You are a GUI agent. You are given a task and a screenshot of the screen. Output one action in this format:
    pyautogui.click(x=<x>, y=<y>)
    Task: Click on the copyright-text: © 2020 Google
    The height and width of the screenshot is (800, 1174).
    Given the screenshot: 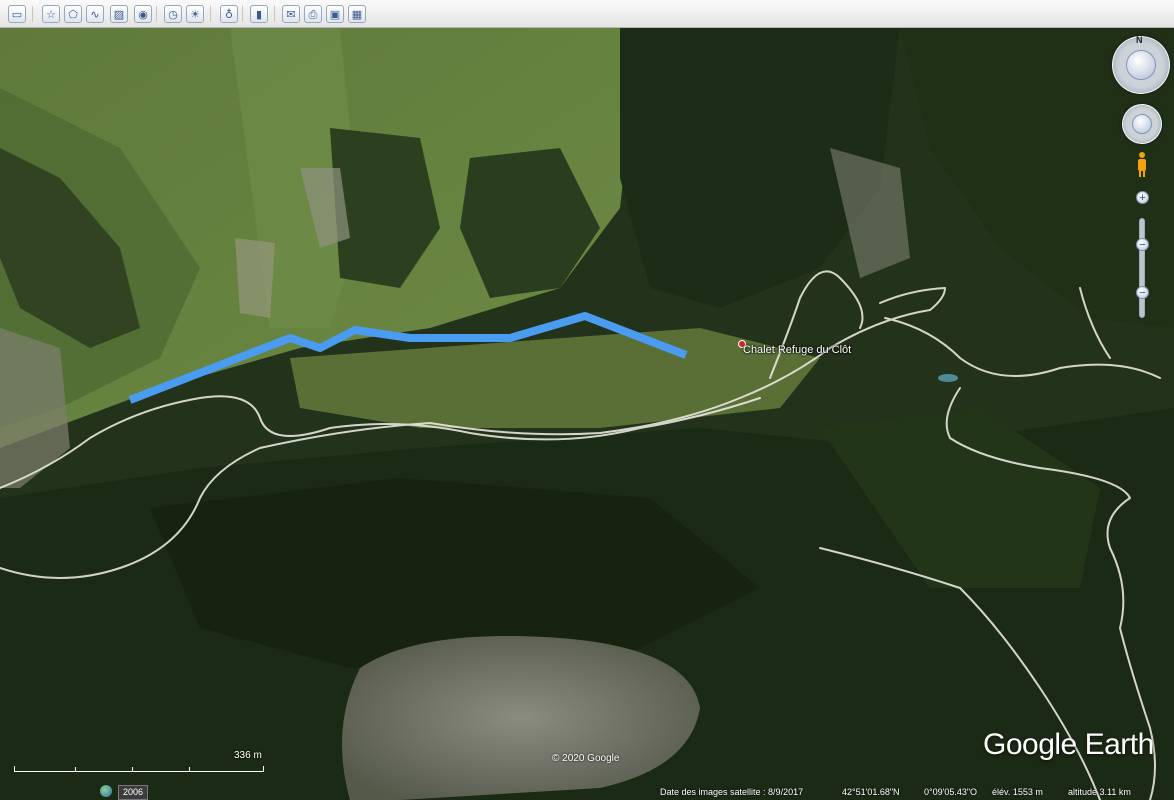 What is the action you would take?
    pyautogui.click(x=586, y=758)
    